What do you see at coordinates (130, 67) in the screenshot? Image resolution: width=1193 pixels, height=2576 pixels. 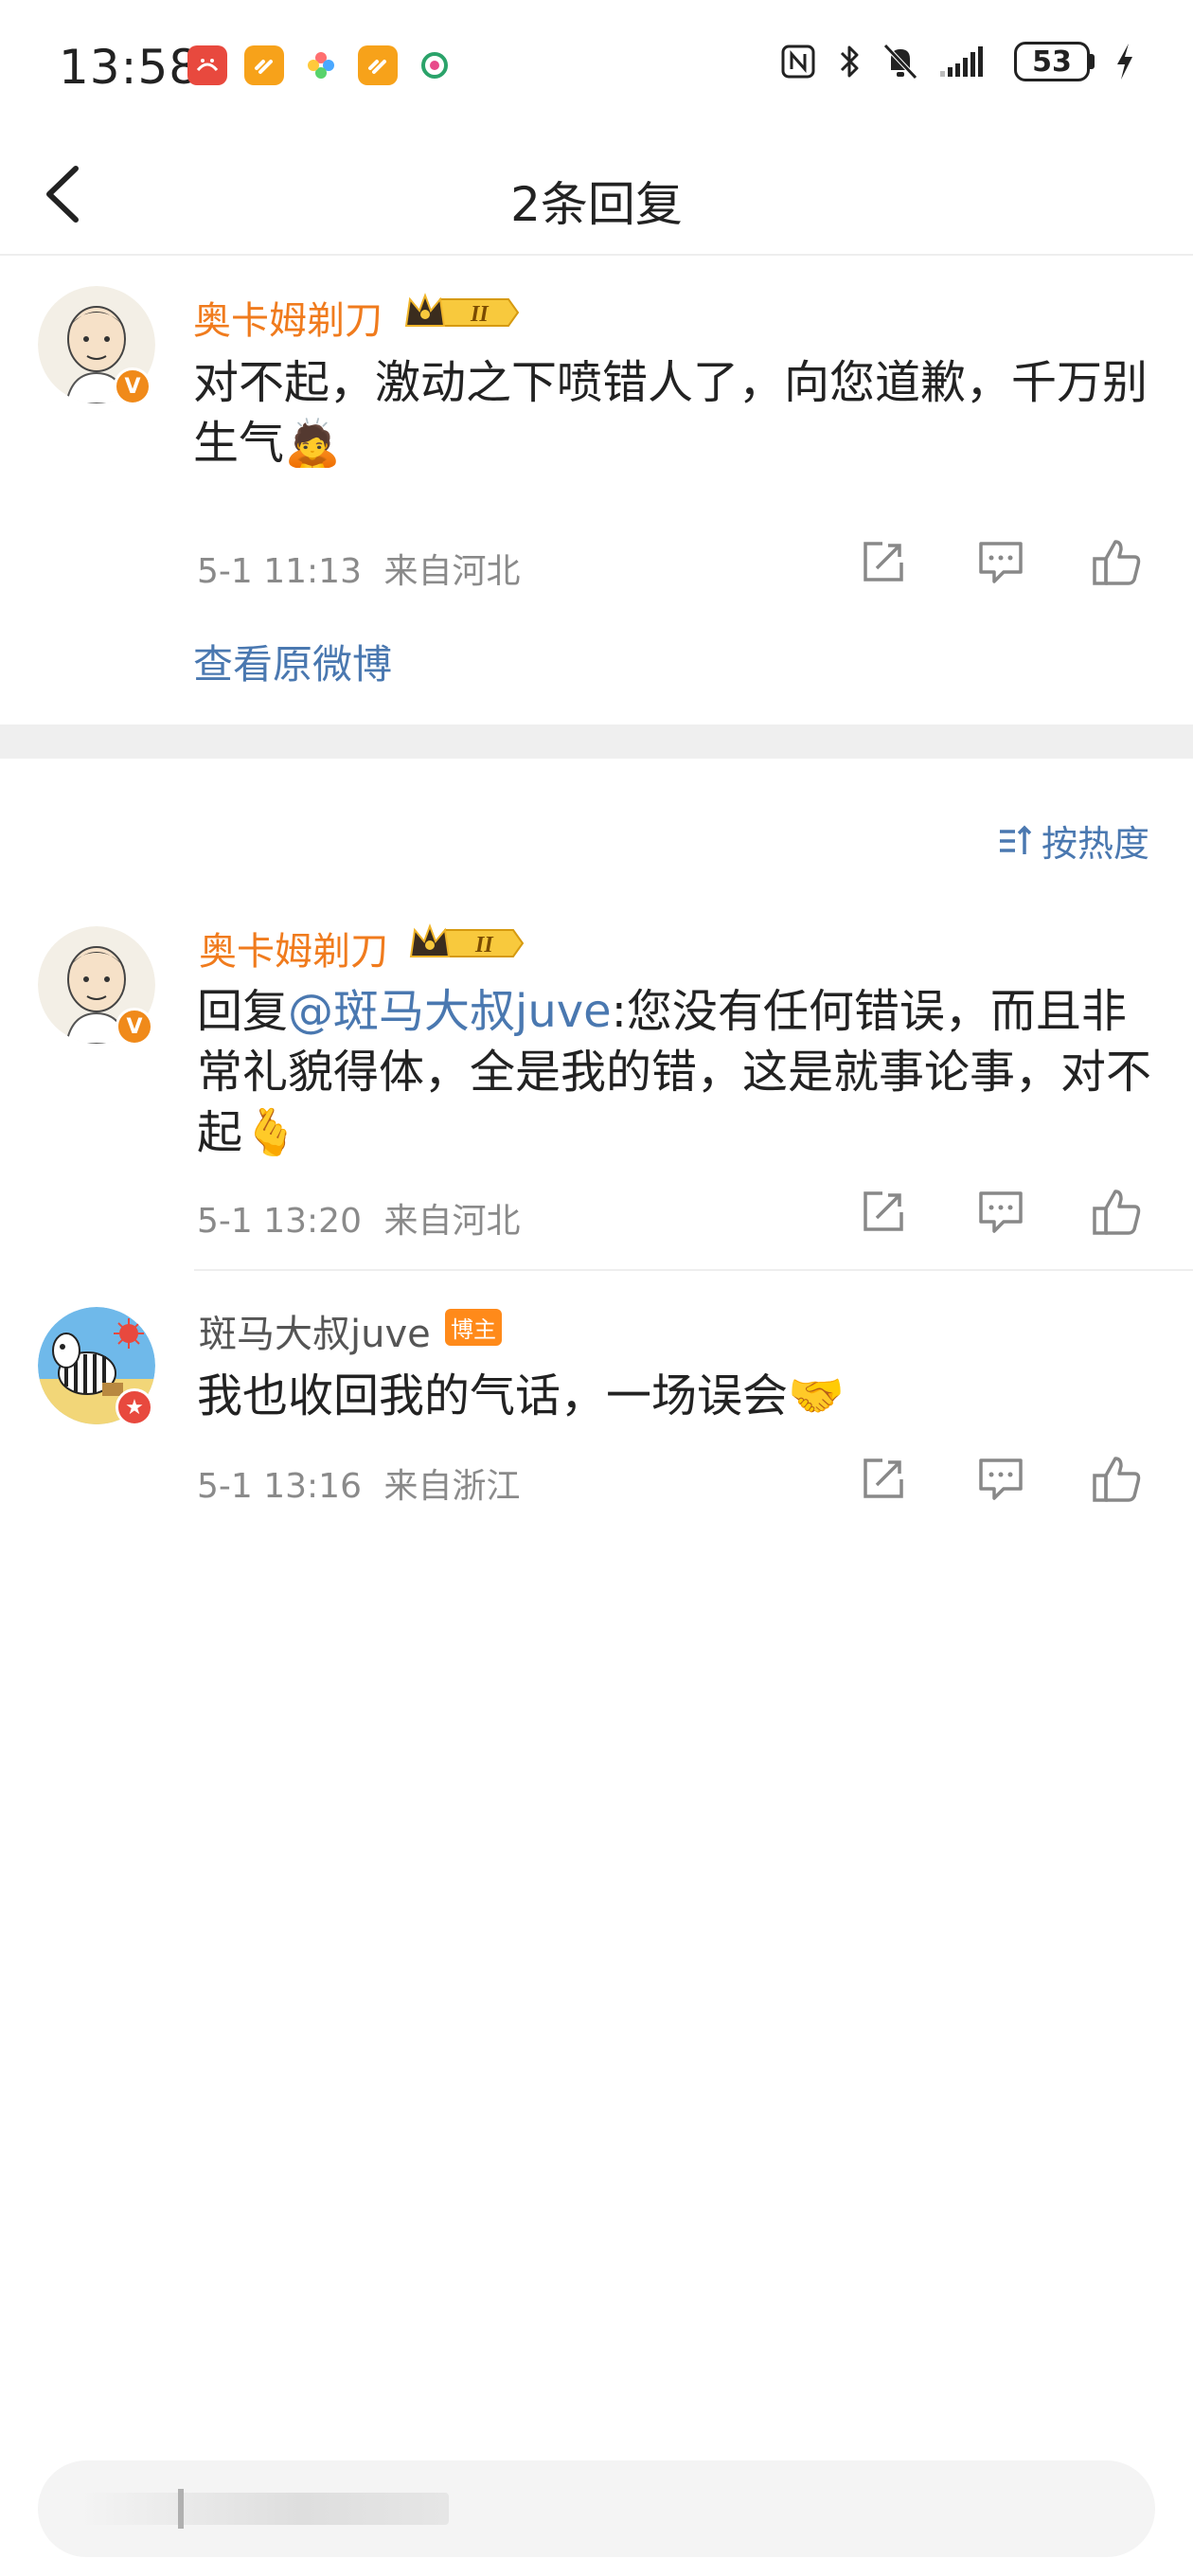 I see `status-time: 13:58` at bounding box center [130, 67].